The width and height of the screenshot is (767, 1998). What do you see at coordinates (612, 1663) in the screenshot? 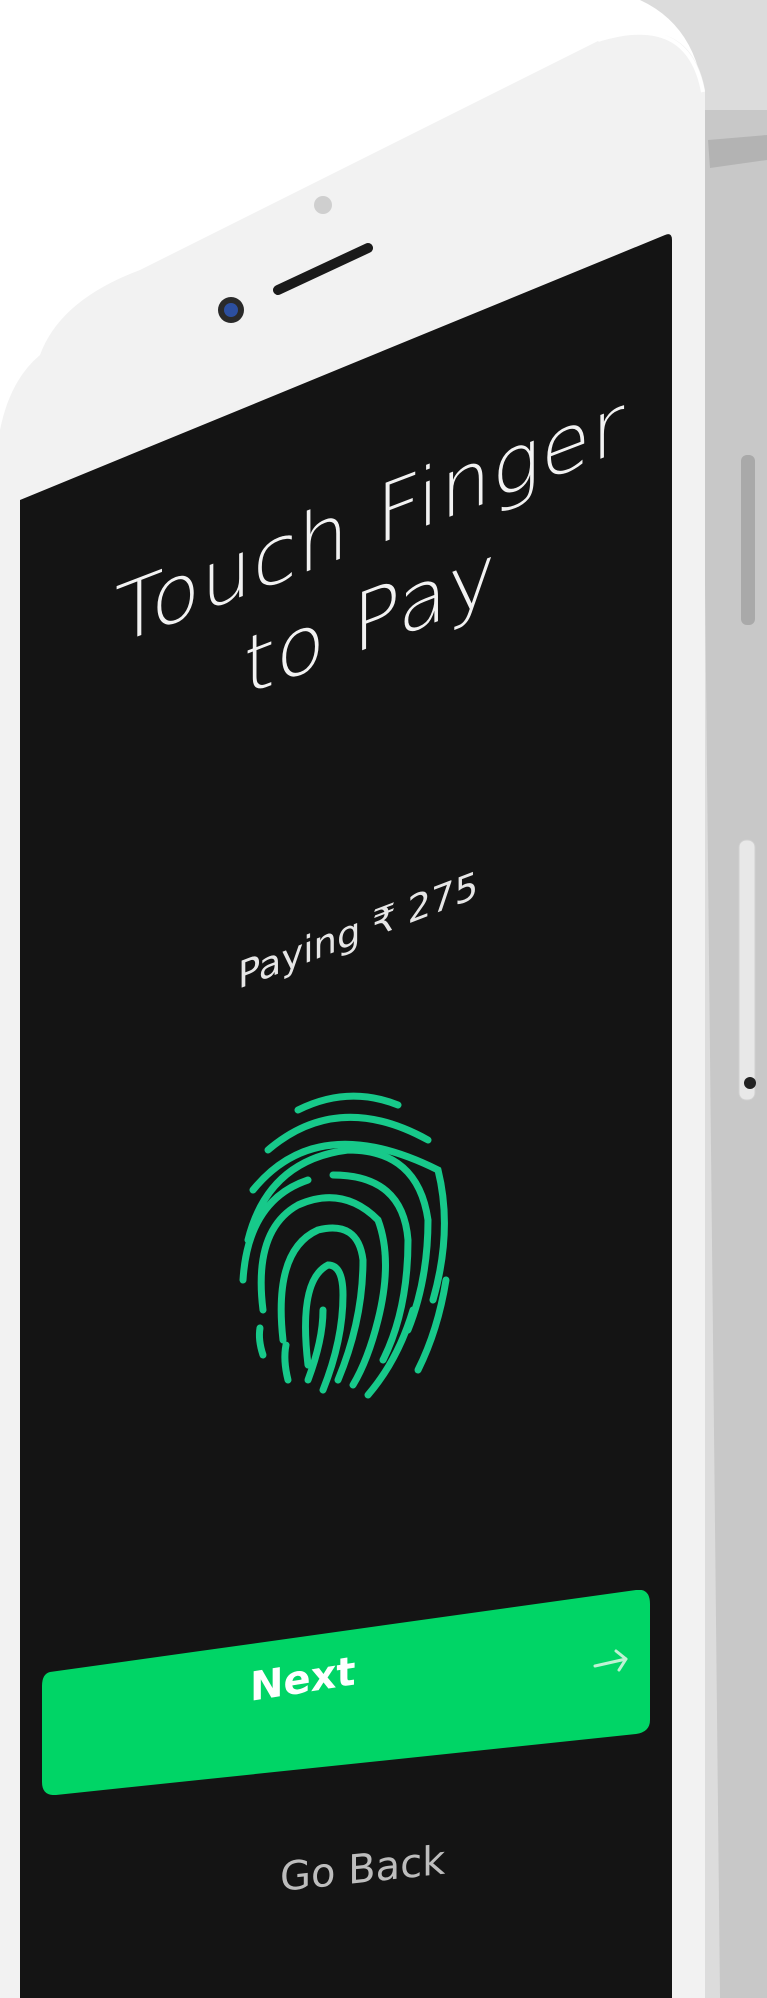
I see `arrow-right-icon` at bounding box center [612, 1663].